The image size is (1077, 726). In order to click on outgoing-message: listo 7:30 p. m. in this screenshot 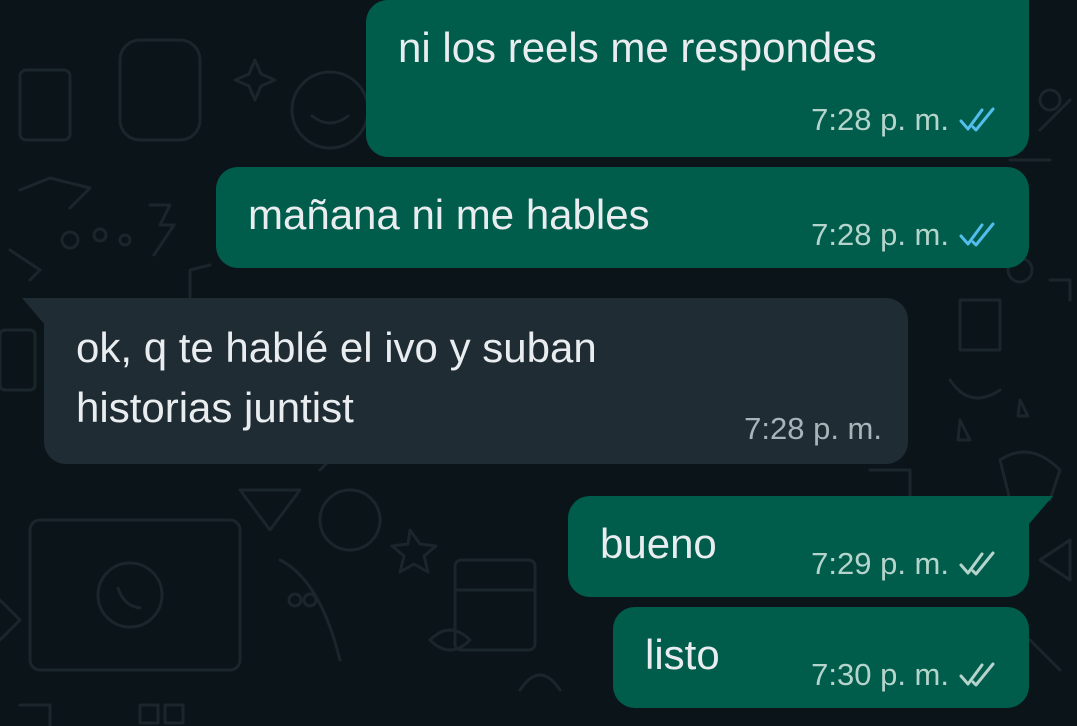, I will do `click(821, 657)`.